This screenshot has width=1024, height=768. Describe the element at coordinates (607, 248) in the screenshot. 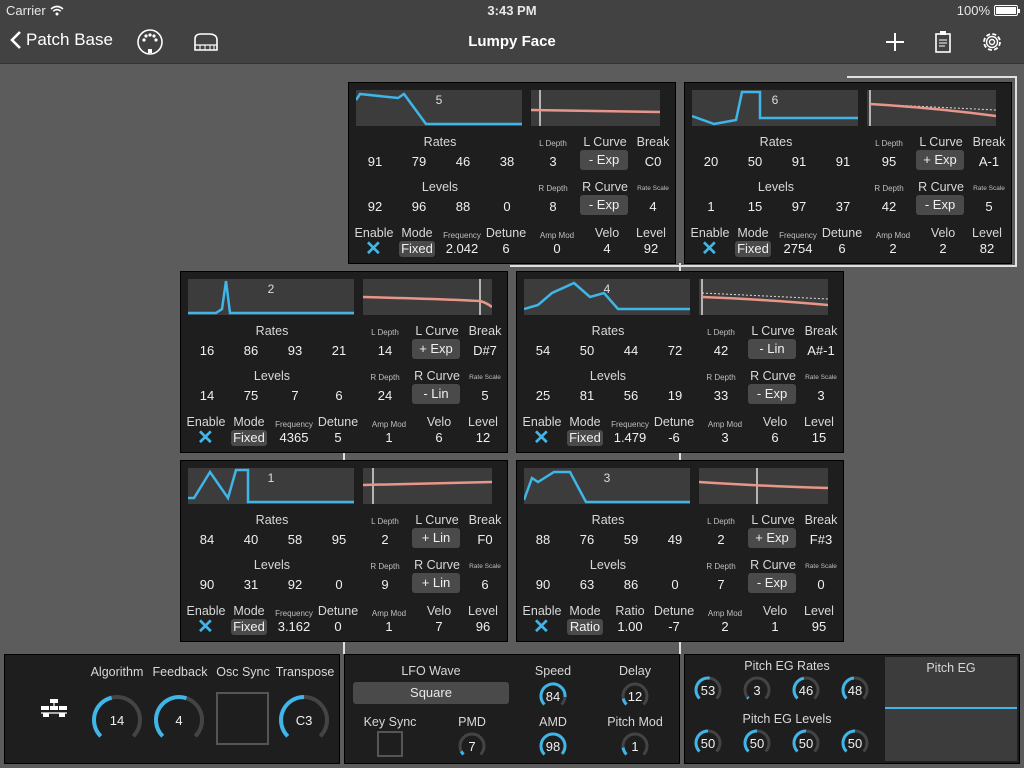

I see `velocity-value: 4` at that location.